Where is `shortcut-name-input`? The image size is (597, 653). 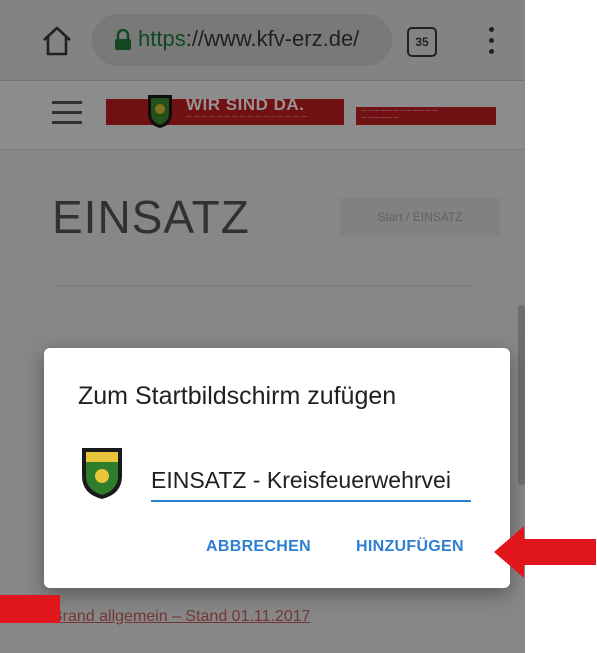 shortcut-name-input is located at coordinates (311, 481).